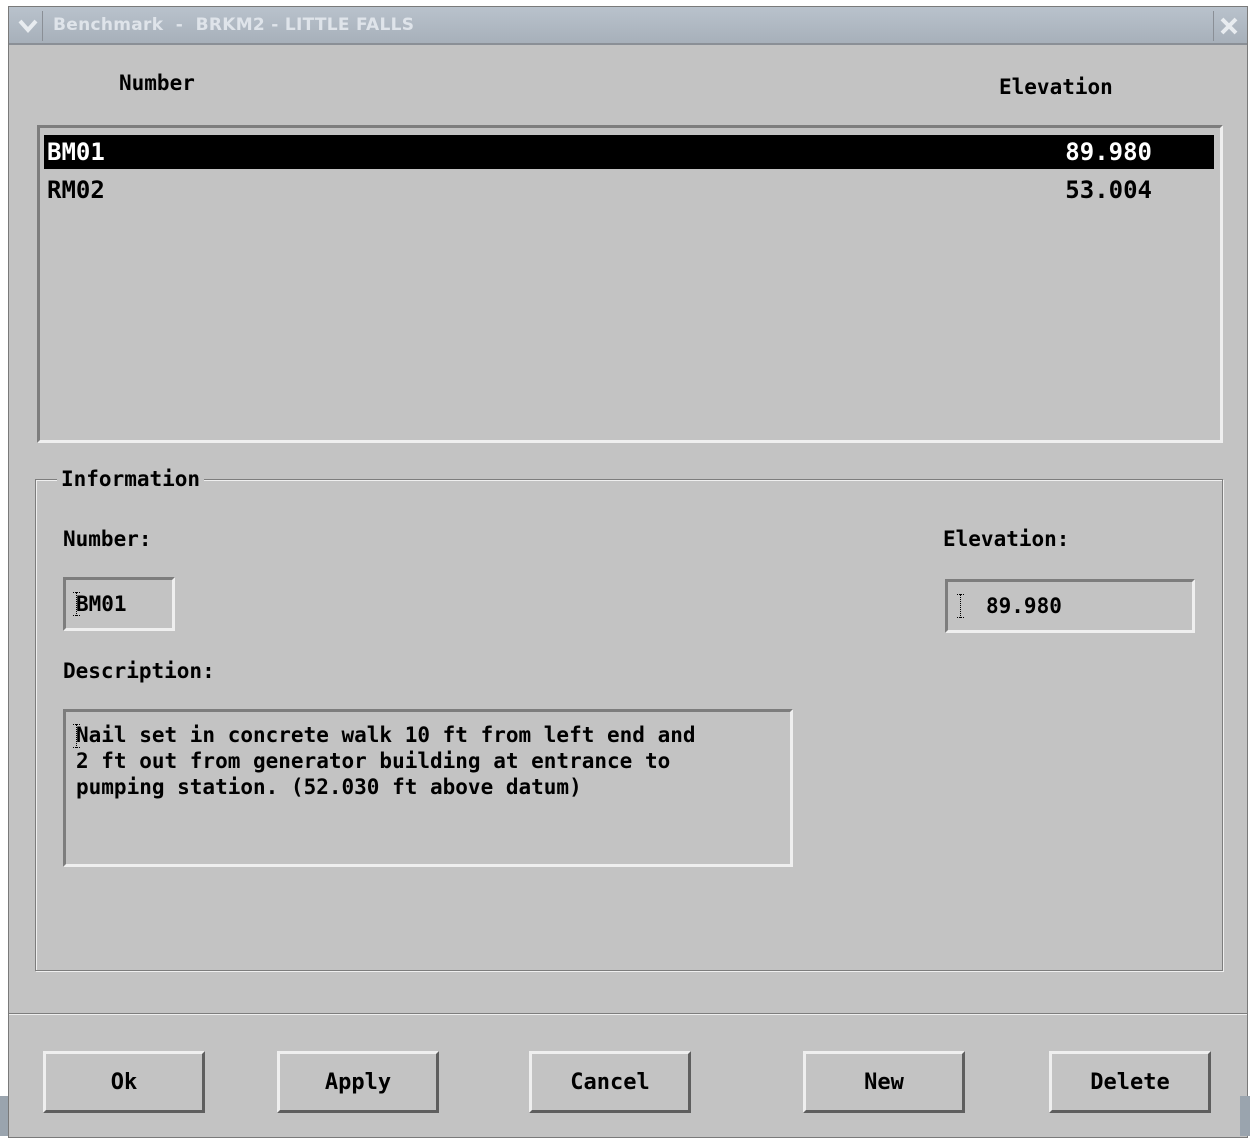 Image resolution: width=1250 pixels, height=1141 pixels. Describe the element at coordinates (610, 1082) in the screenshot. I see `cancel-button: Cancel` at that location.